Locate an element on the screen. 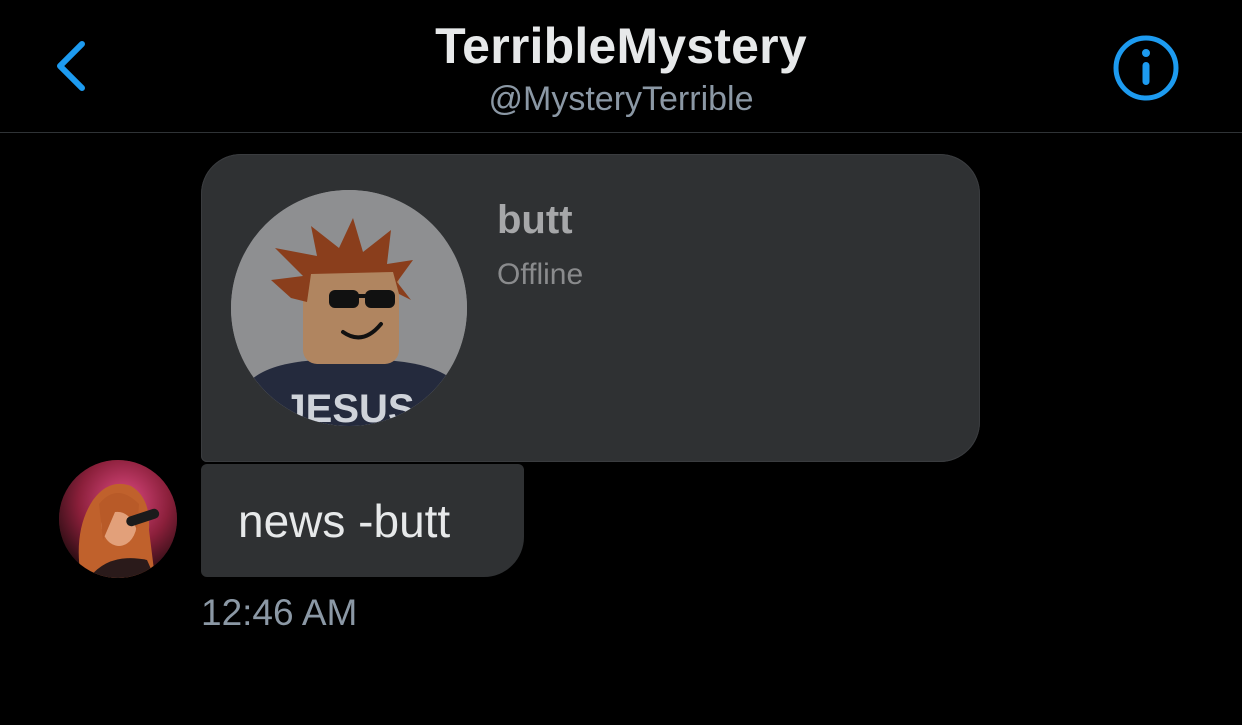  sender-avatar is located at coordinates (118, 519).